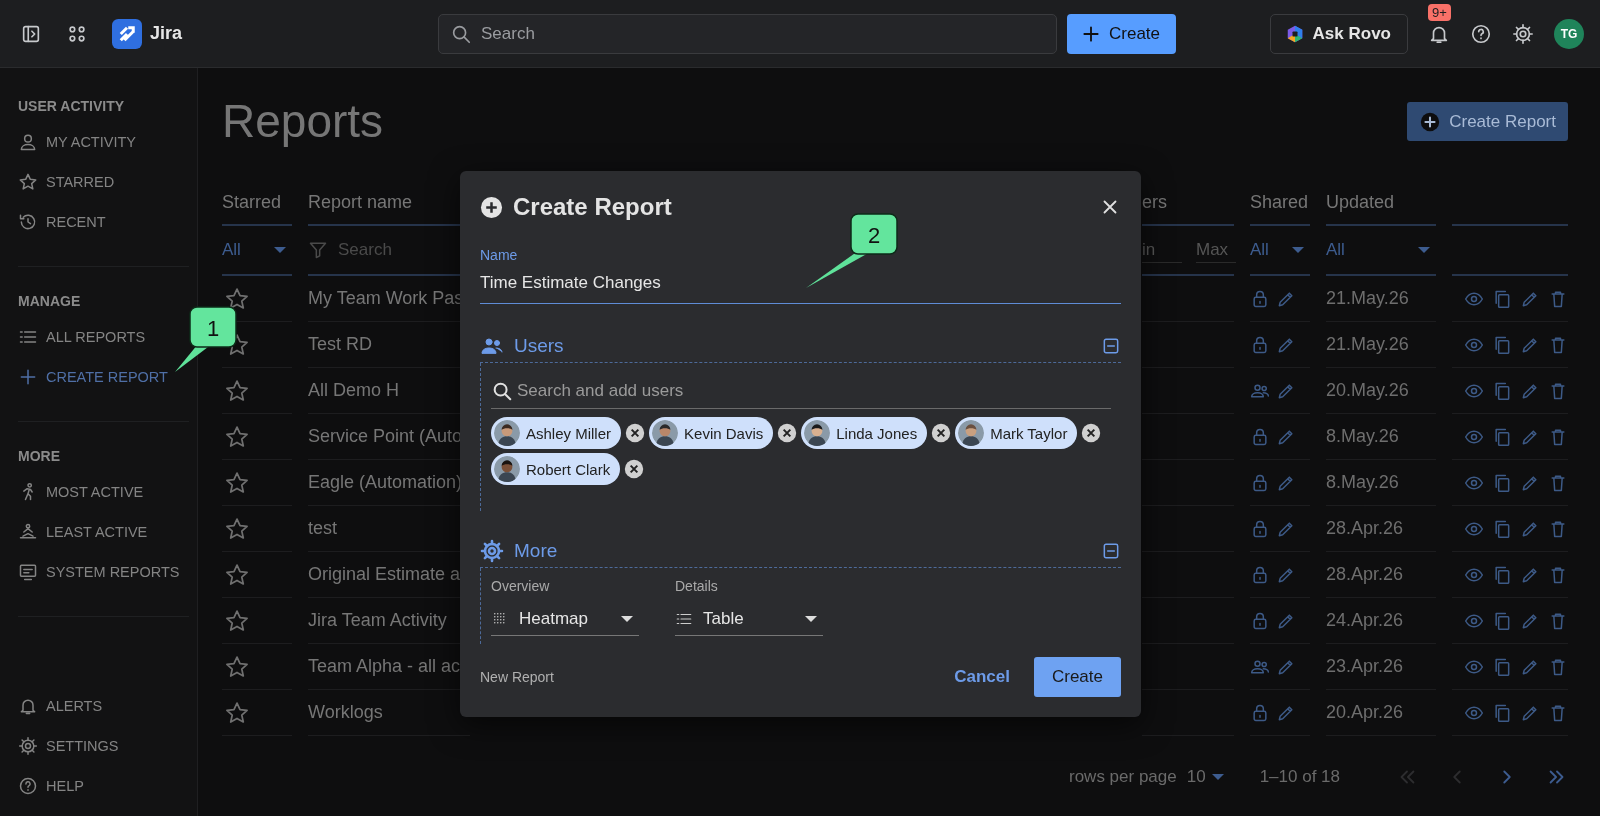 The height and width of the screenshot is (816, 1600). I want to click on min-field: in, so click(1162, 250).